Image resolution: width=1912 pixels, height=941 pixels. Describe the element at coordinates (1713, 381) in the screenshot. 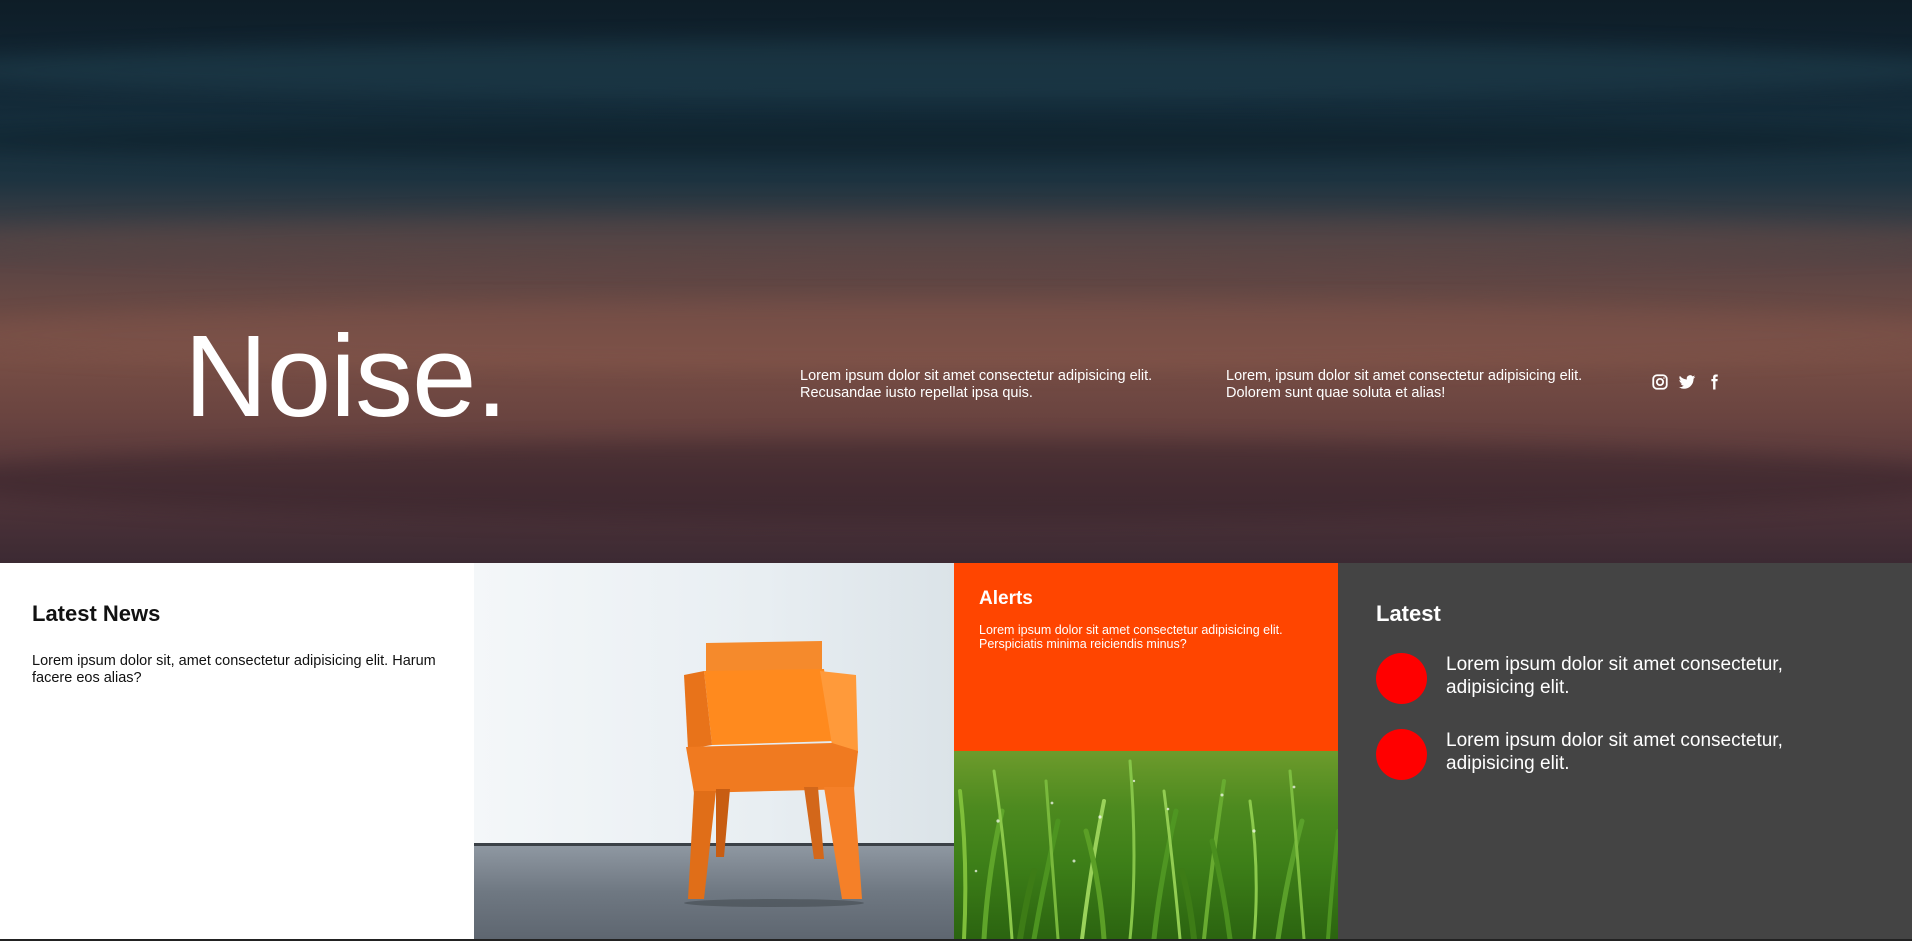

I see `facebook-icon` at that location.